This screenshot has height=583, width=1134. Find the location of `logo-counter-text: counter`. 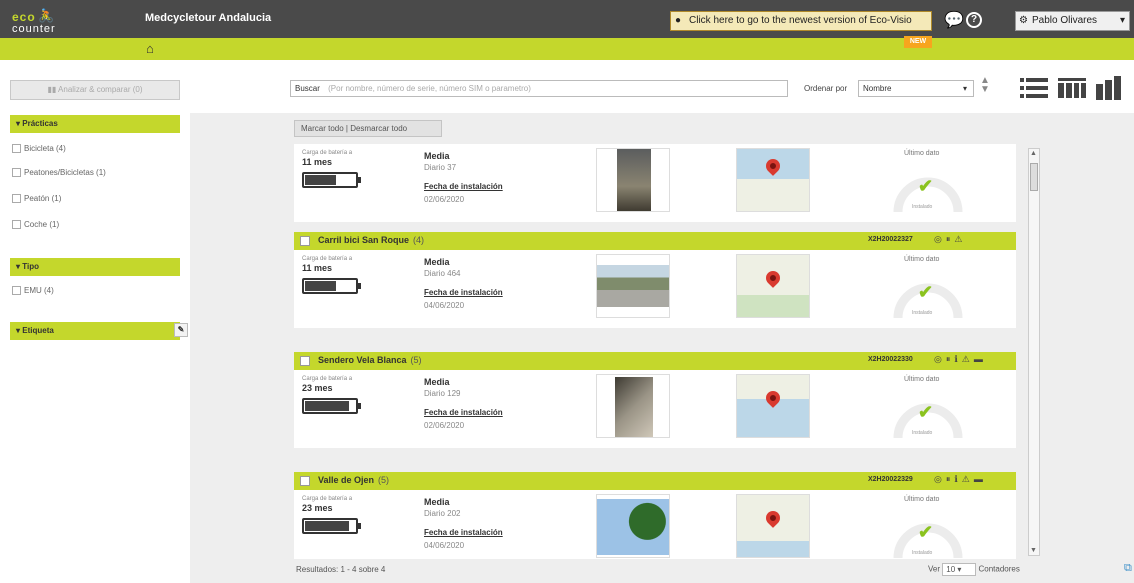

logo-counter-text: counter is located at coordinates (34, 29).